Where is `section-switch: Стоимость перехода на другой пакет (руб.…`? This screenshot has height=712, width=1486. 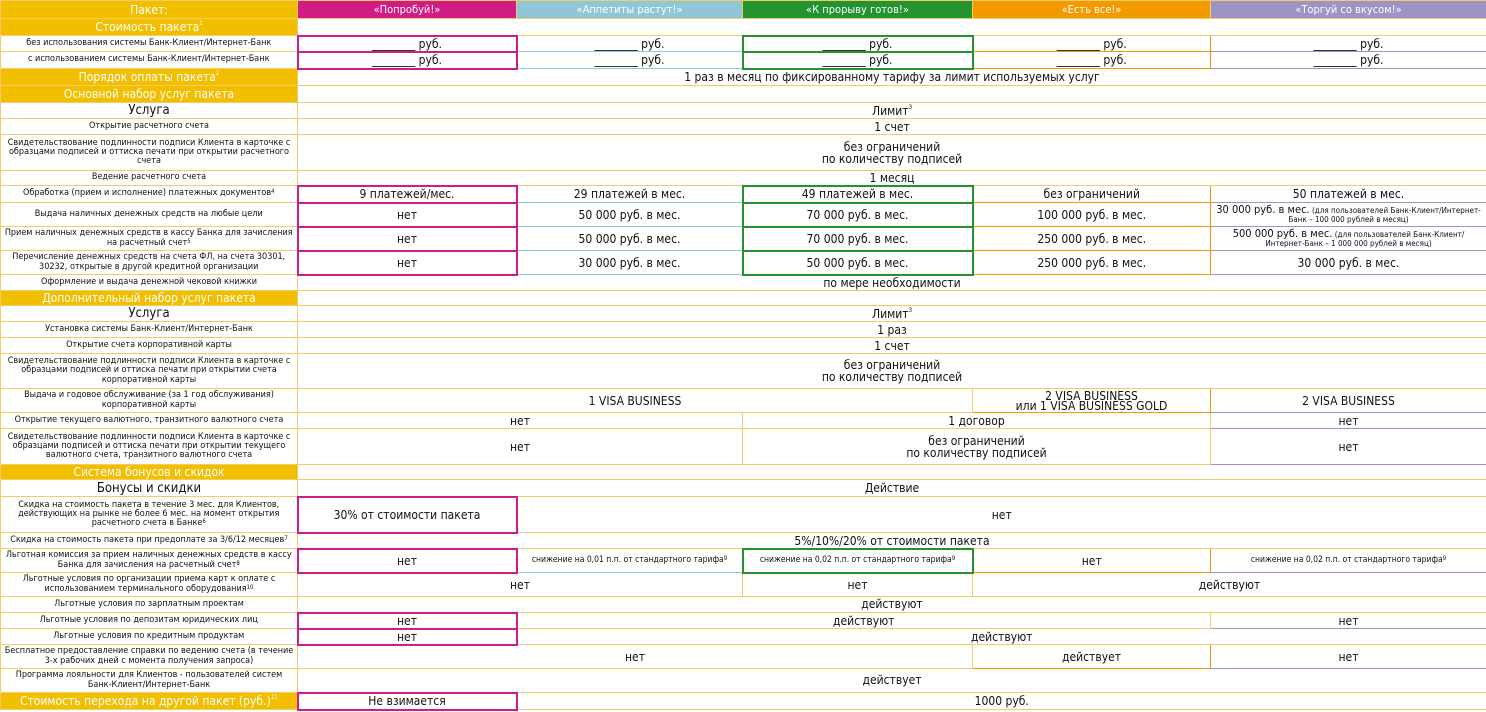 section-switch: Стоимость перехода на другой пакет (руб.… is located at coordinates (149, 701).